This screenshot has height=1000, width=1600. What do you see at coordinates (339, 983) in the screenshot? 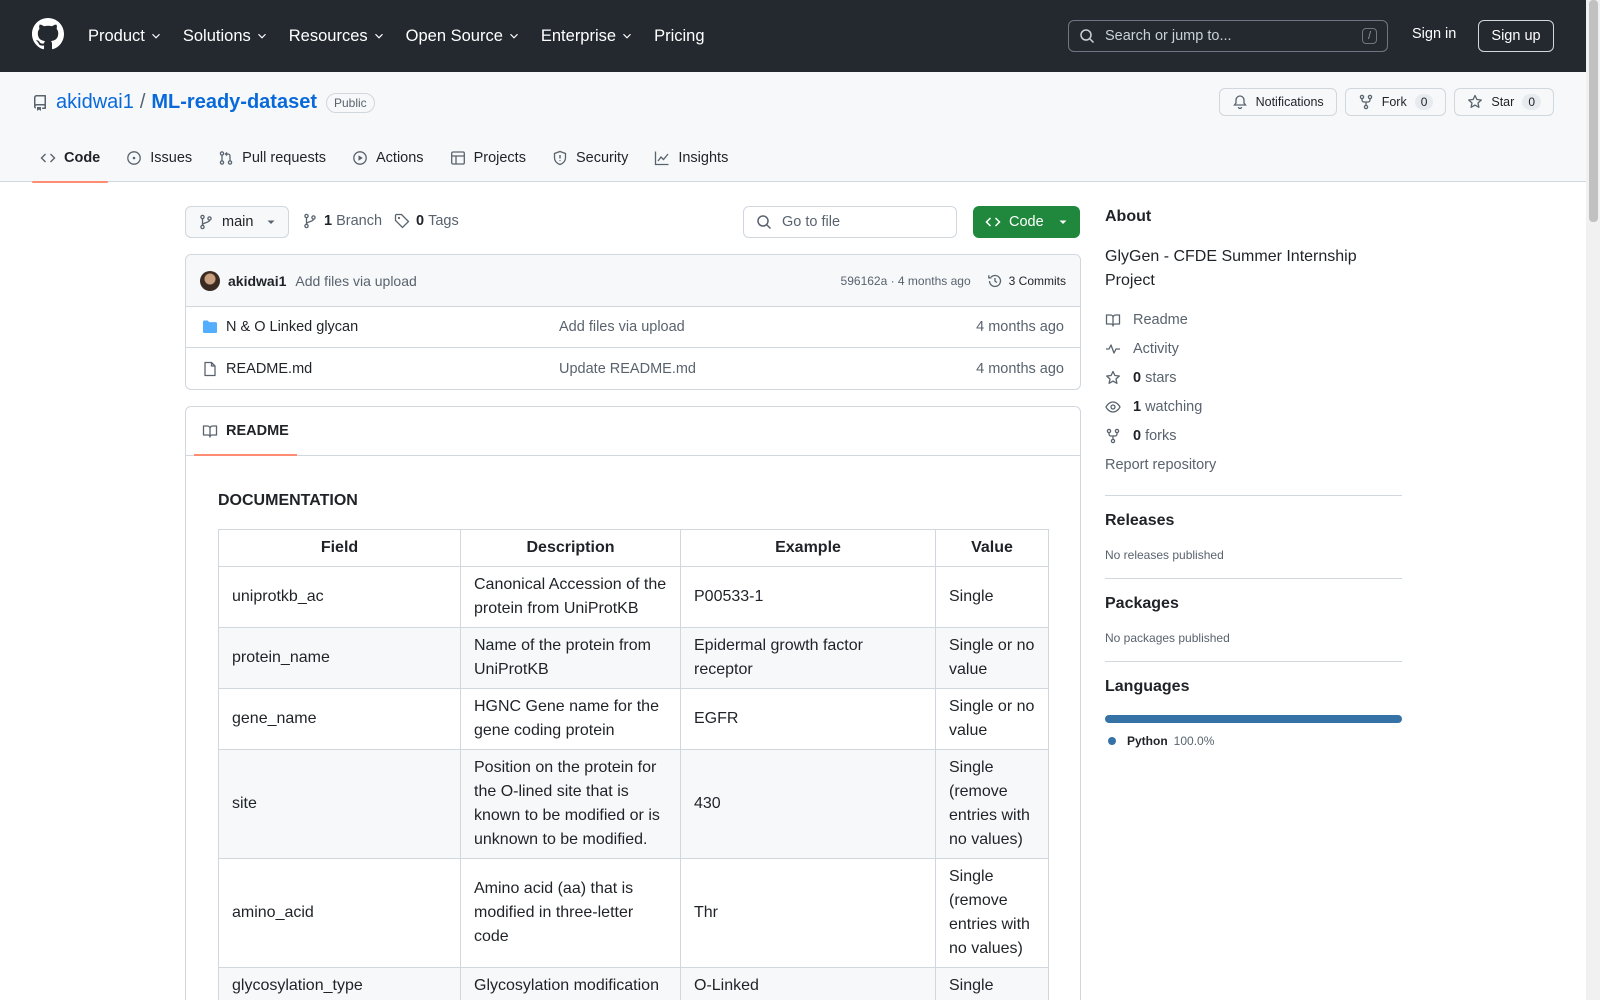
I see `table-cell: glycosylation_type` at bounding box center [339, 983].